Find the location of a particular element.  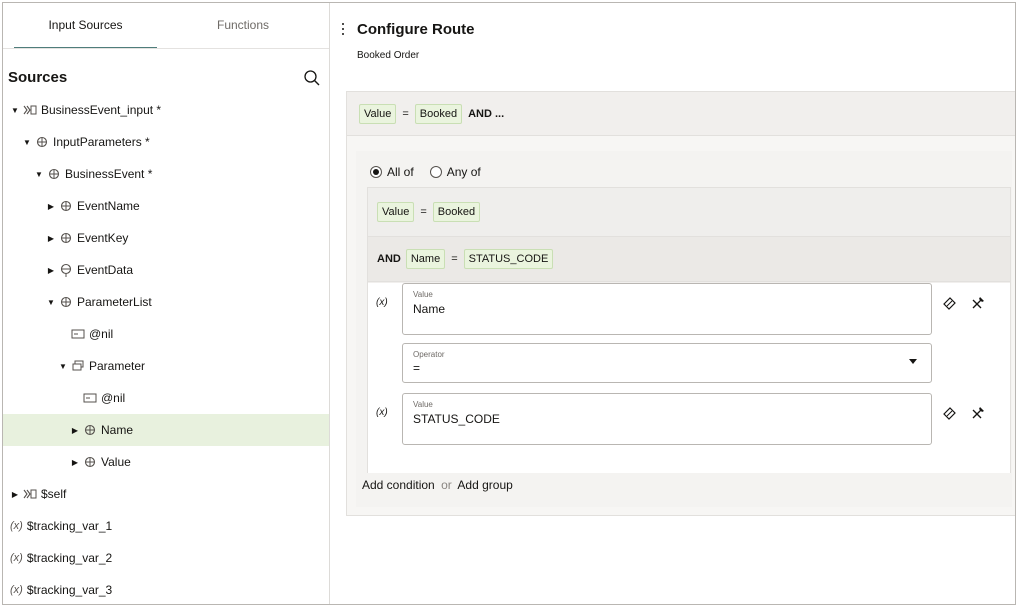

element-optional-icon is located at coordinates (66, 270).